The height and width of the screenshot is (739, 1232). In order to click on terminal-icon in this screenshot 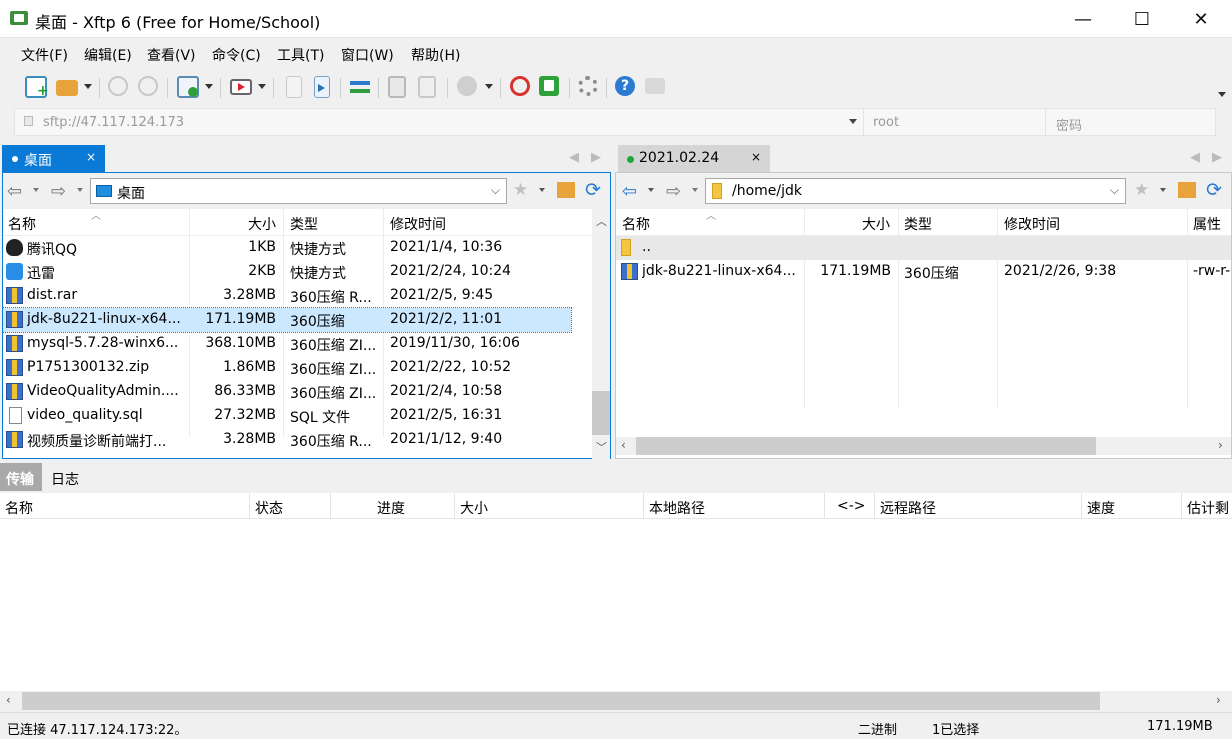, I will do `click(241, 87)`.